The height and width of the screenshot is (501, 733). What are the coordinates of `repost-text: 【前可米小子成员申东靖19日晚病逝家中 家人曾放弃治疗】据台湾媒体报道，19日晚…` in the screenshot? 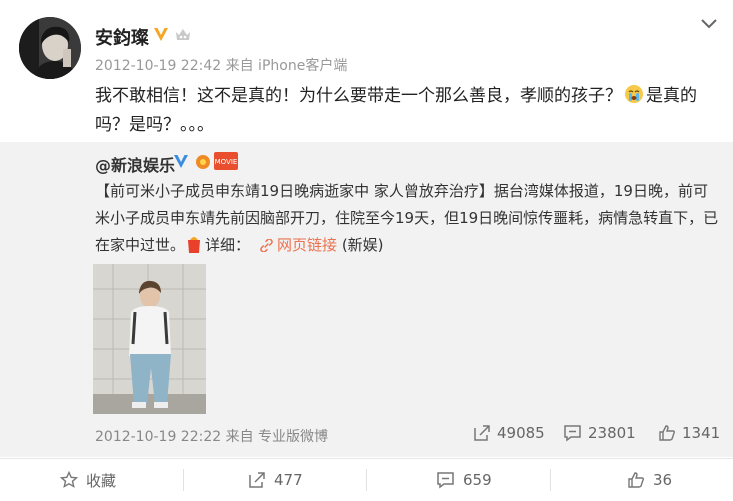 It's located at (407, 218).